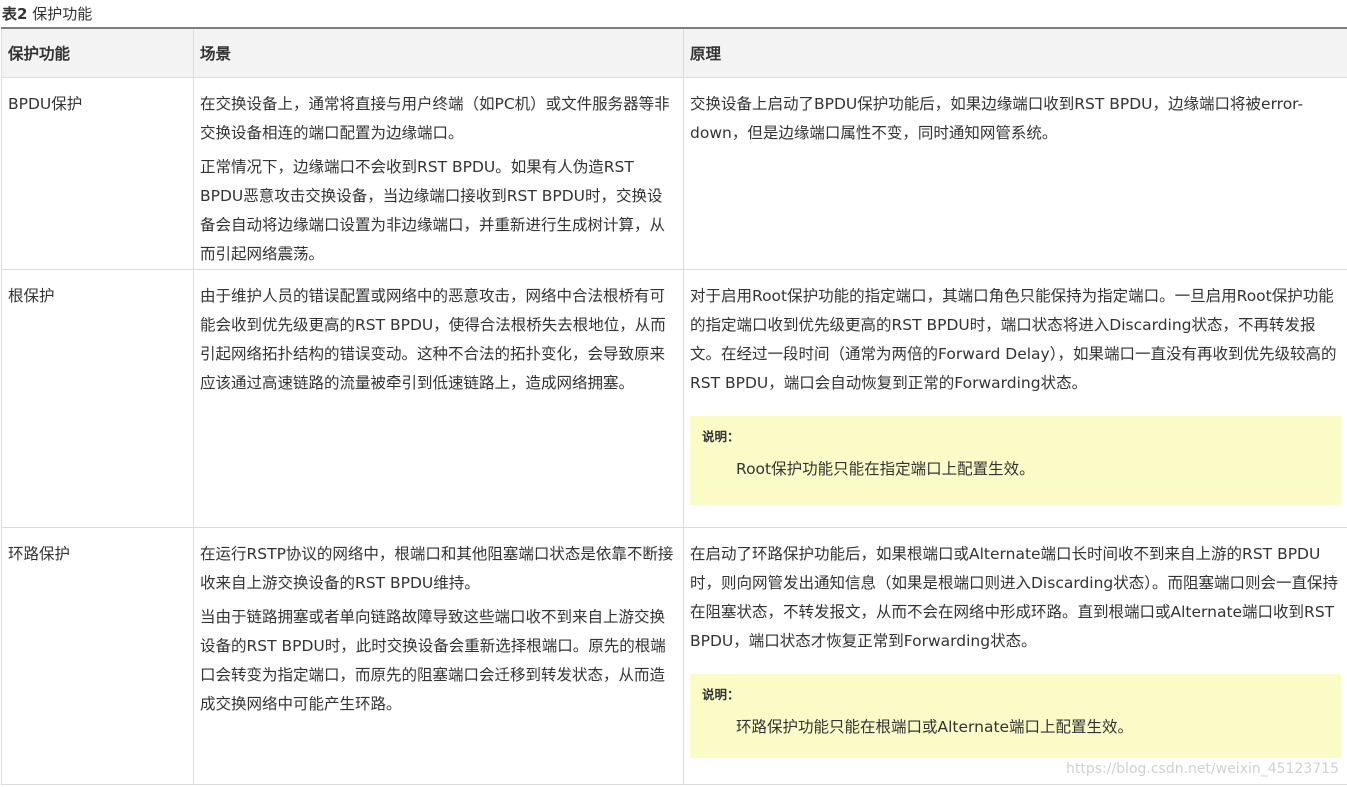 The height and width of the screenshot is (787, 1347). I want to click on note-box: 说明： Root保护功能只能在指定端口上配置生效。, so click(1015, 460).